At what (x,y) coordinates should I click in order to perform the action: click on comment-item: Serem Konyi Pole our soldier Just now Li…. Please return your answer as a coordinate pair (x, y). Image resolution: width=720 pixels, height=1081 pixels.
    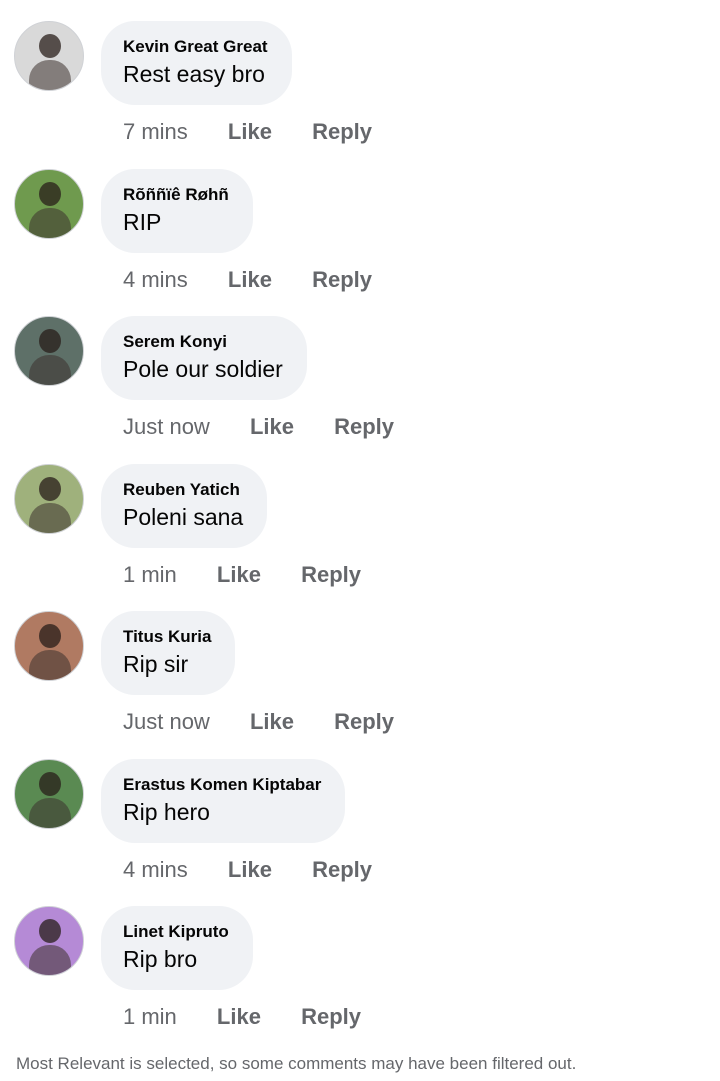
    Looking at the image, I should click on (360, 368).